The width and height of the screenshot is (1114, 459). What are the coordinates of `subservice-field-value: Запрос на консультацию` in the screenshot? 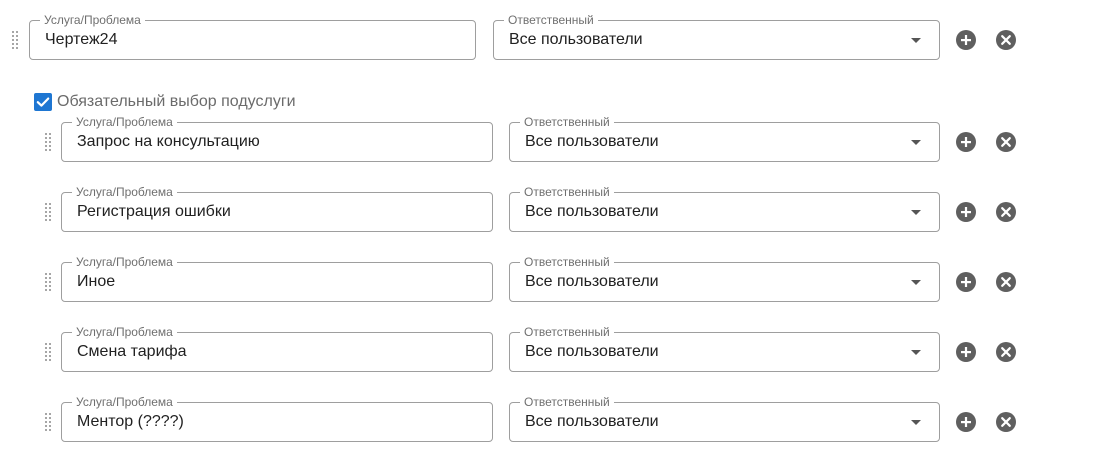 It's located at (168, 142).